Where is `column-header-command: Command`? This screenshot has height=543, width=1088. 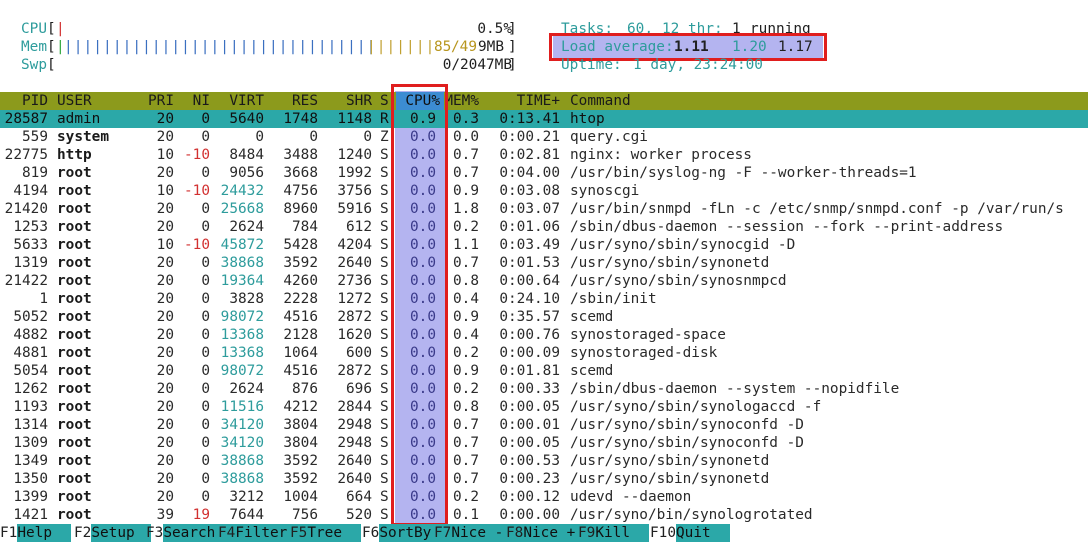 column-header-command: Command is located at coordinates (600, 101).